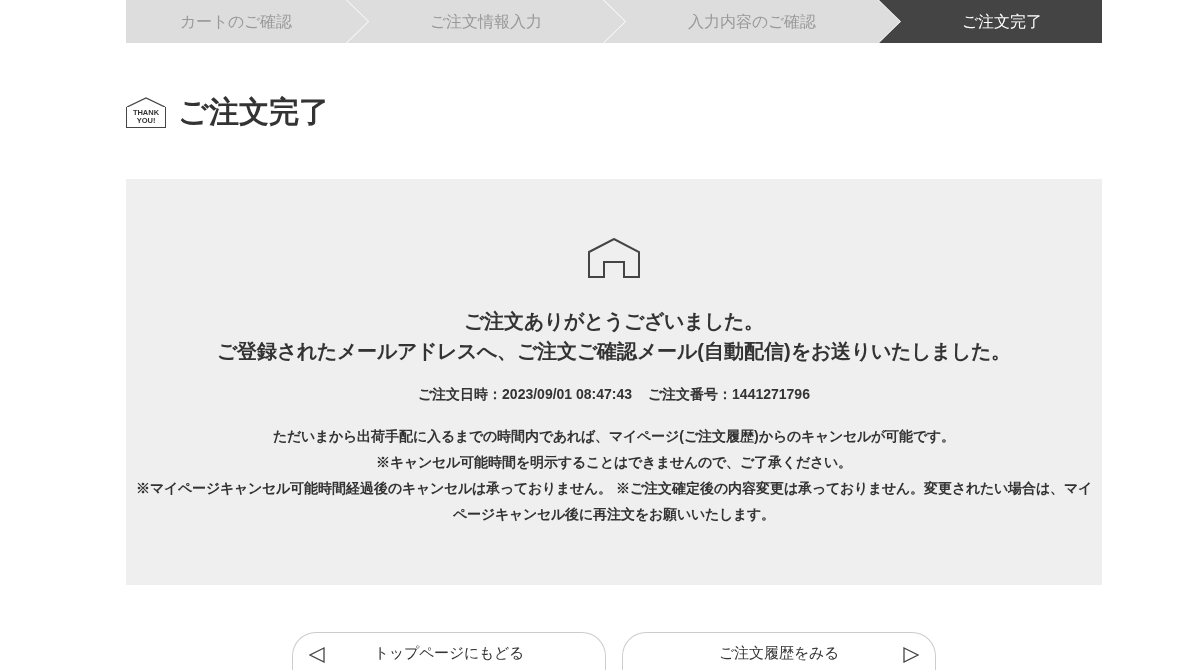 The image size is (1200, 670). What do you see at coordinates (990, 21) in the screenshot?
I see `progress-step: ご注文完了` at bounding box center [990, 21].